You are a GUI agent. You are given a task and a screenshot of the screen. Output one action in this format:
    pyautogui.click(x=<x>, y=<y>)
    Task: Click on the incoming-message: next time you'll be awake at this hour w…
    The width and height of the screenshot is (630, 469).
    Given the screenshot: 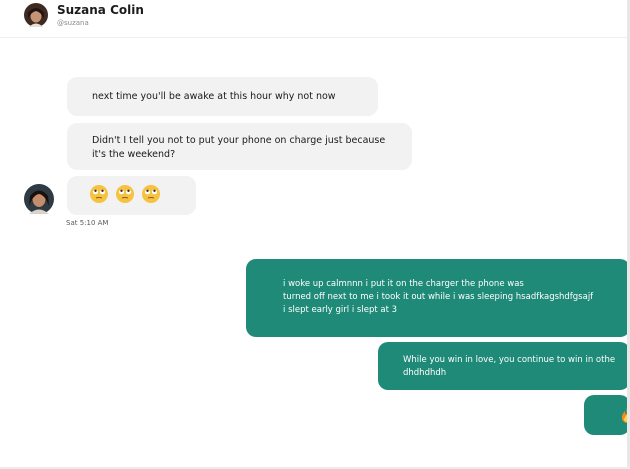 What is the action you would take?
    pyautogui.click(x=222, y=96)
    